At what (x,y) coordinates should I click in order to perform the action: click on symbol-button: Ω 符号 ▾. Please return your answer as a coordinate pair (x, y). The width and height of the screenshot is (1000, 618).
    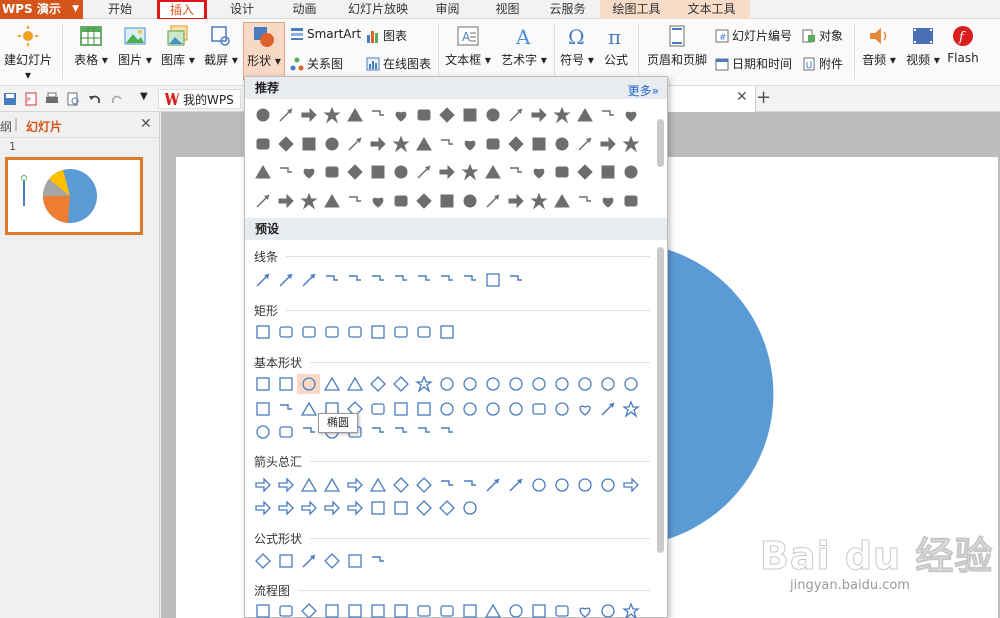
    Looking at the image, I should click on (577, 46).